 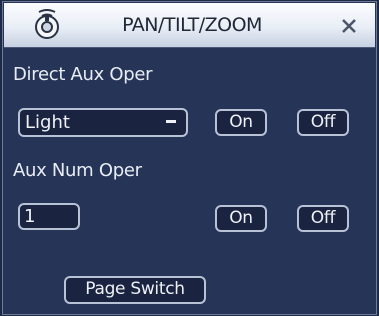 What do you see at coordinates (323, 122) in the screenshot?
I see `direct-aux-off-button: Off` at bounding box center [323, 122].